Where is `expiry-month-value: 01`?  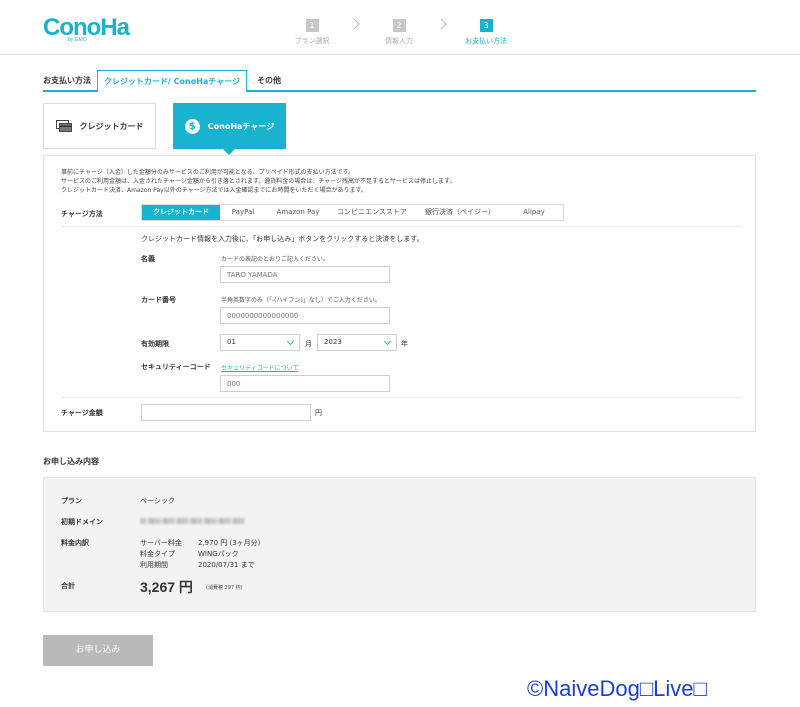
expiry-month-value: 01 is located at coordinates (231, 342).